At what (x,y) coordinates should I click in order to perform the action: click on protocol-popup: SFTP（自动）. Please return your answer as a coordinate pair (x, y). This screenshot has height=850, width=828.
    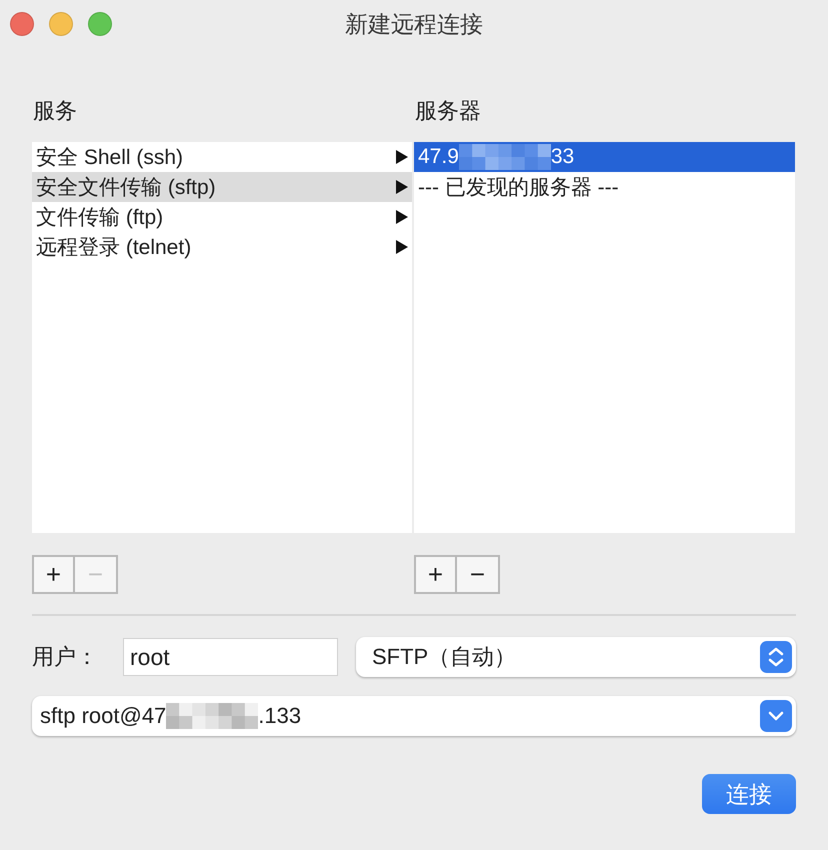
    Looking at the image, I should click on (576, 657).